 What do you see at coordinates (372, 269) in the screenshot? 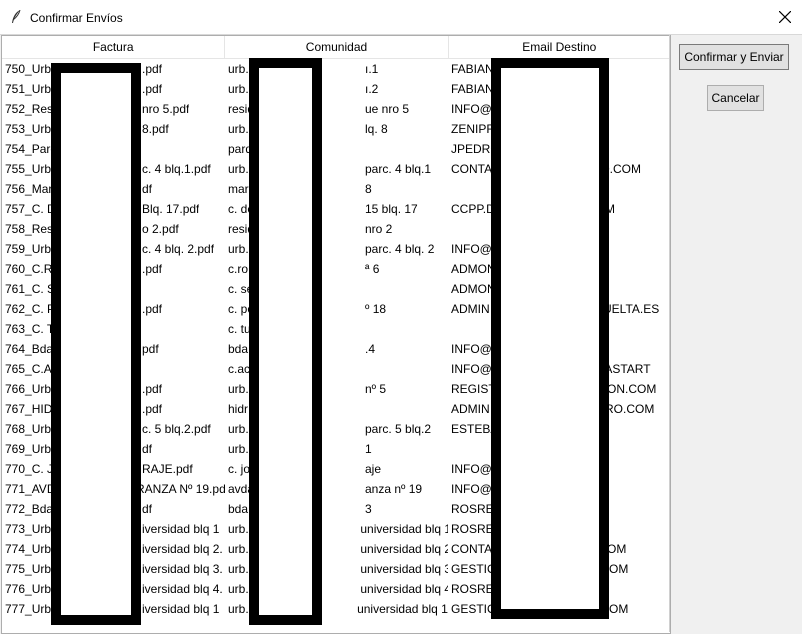
I see `cell-text-visible-end: ª 6` at bounding box center [372, 269].